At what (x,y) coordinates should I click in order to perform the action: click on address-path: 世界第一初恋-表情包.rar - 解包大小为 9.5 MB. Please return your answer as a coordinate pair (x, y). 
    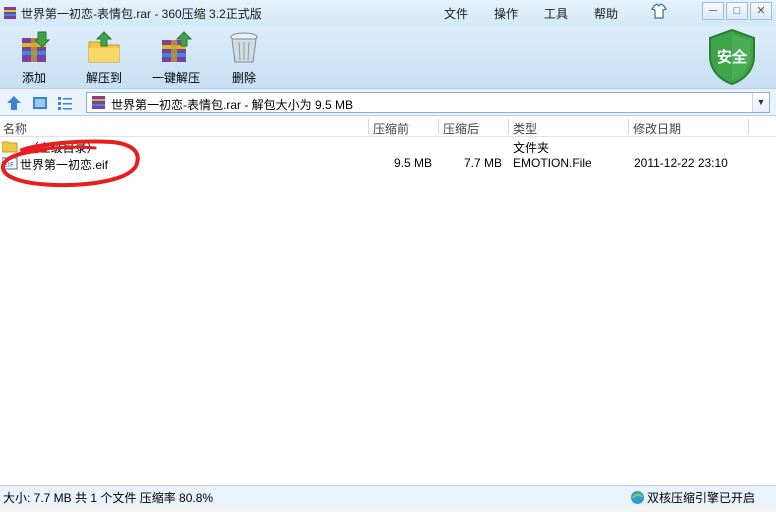
    Looking at the image, I should click on (232, 105).